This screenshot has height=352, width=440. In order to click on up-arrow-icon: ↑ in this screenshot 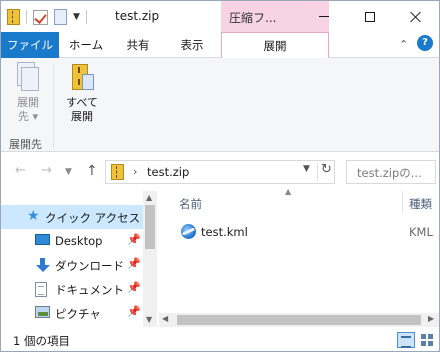, I will do `click(92, 171)`.